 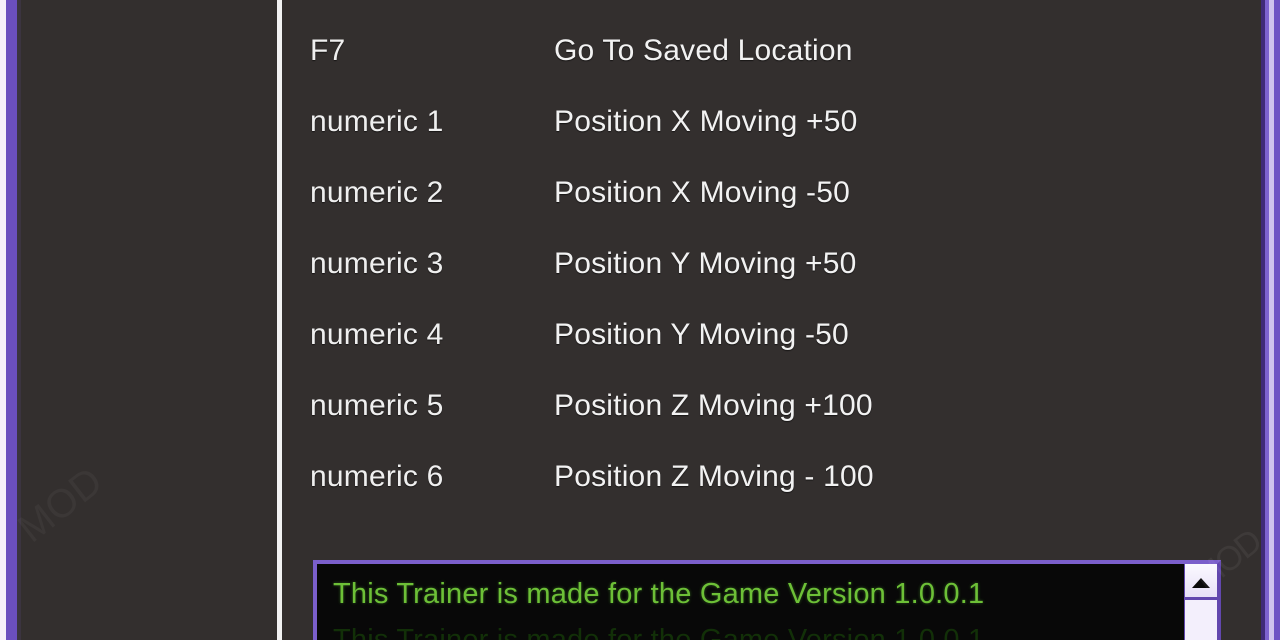 What do you see at coordinates (327, 7) in the screenshot?
I see `hotkey-key: F6` at bounding box center [327, 7].